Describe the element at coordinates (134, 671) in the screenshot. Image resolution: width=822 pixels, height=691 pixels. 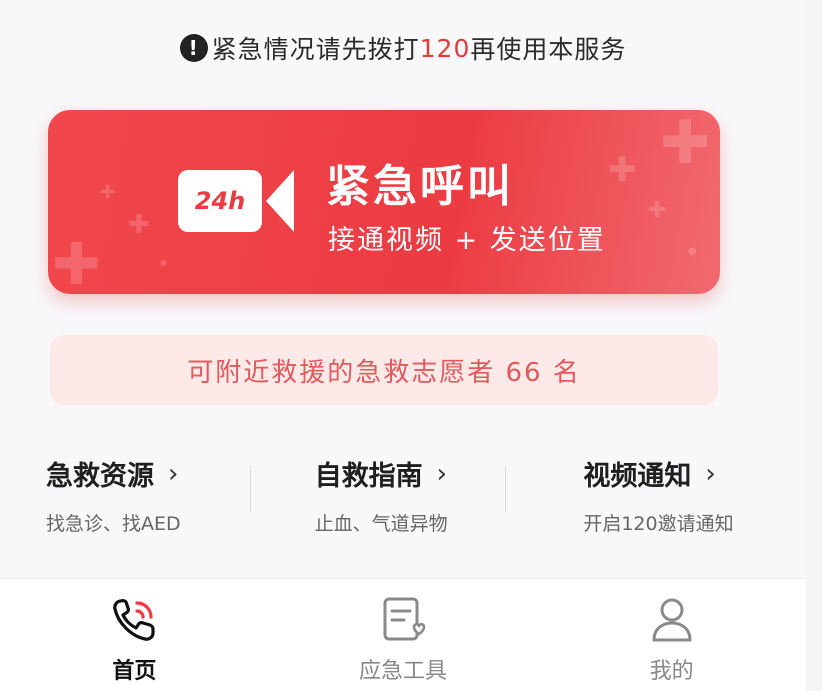
I see `tab-label: 首页` at that location.